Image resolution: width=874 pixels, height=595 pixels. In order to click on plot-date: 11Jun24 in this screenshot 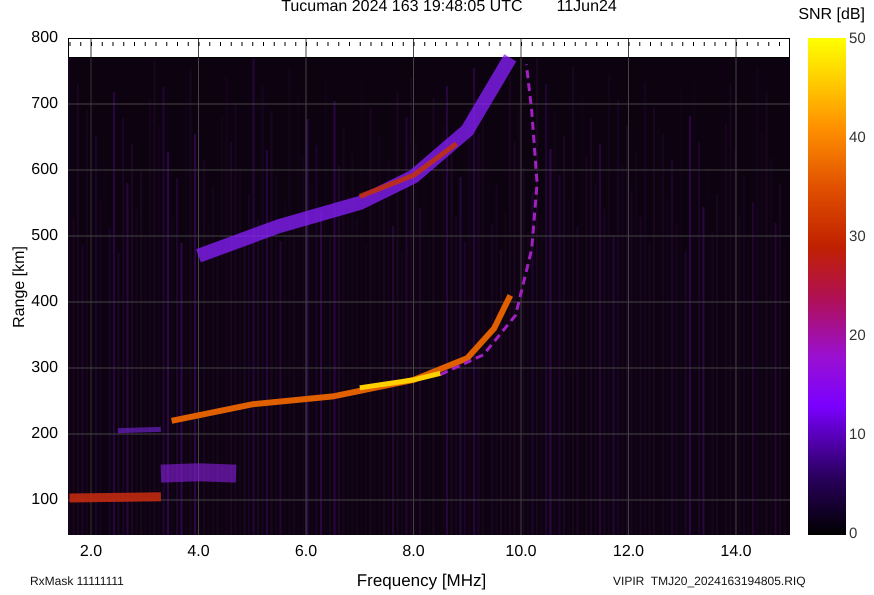, I will do `click(586, 8)`.